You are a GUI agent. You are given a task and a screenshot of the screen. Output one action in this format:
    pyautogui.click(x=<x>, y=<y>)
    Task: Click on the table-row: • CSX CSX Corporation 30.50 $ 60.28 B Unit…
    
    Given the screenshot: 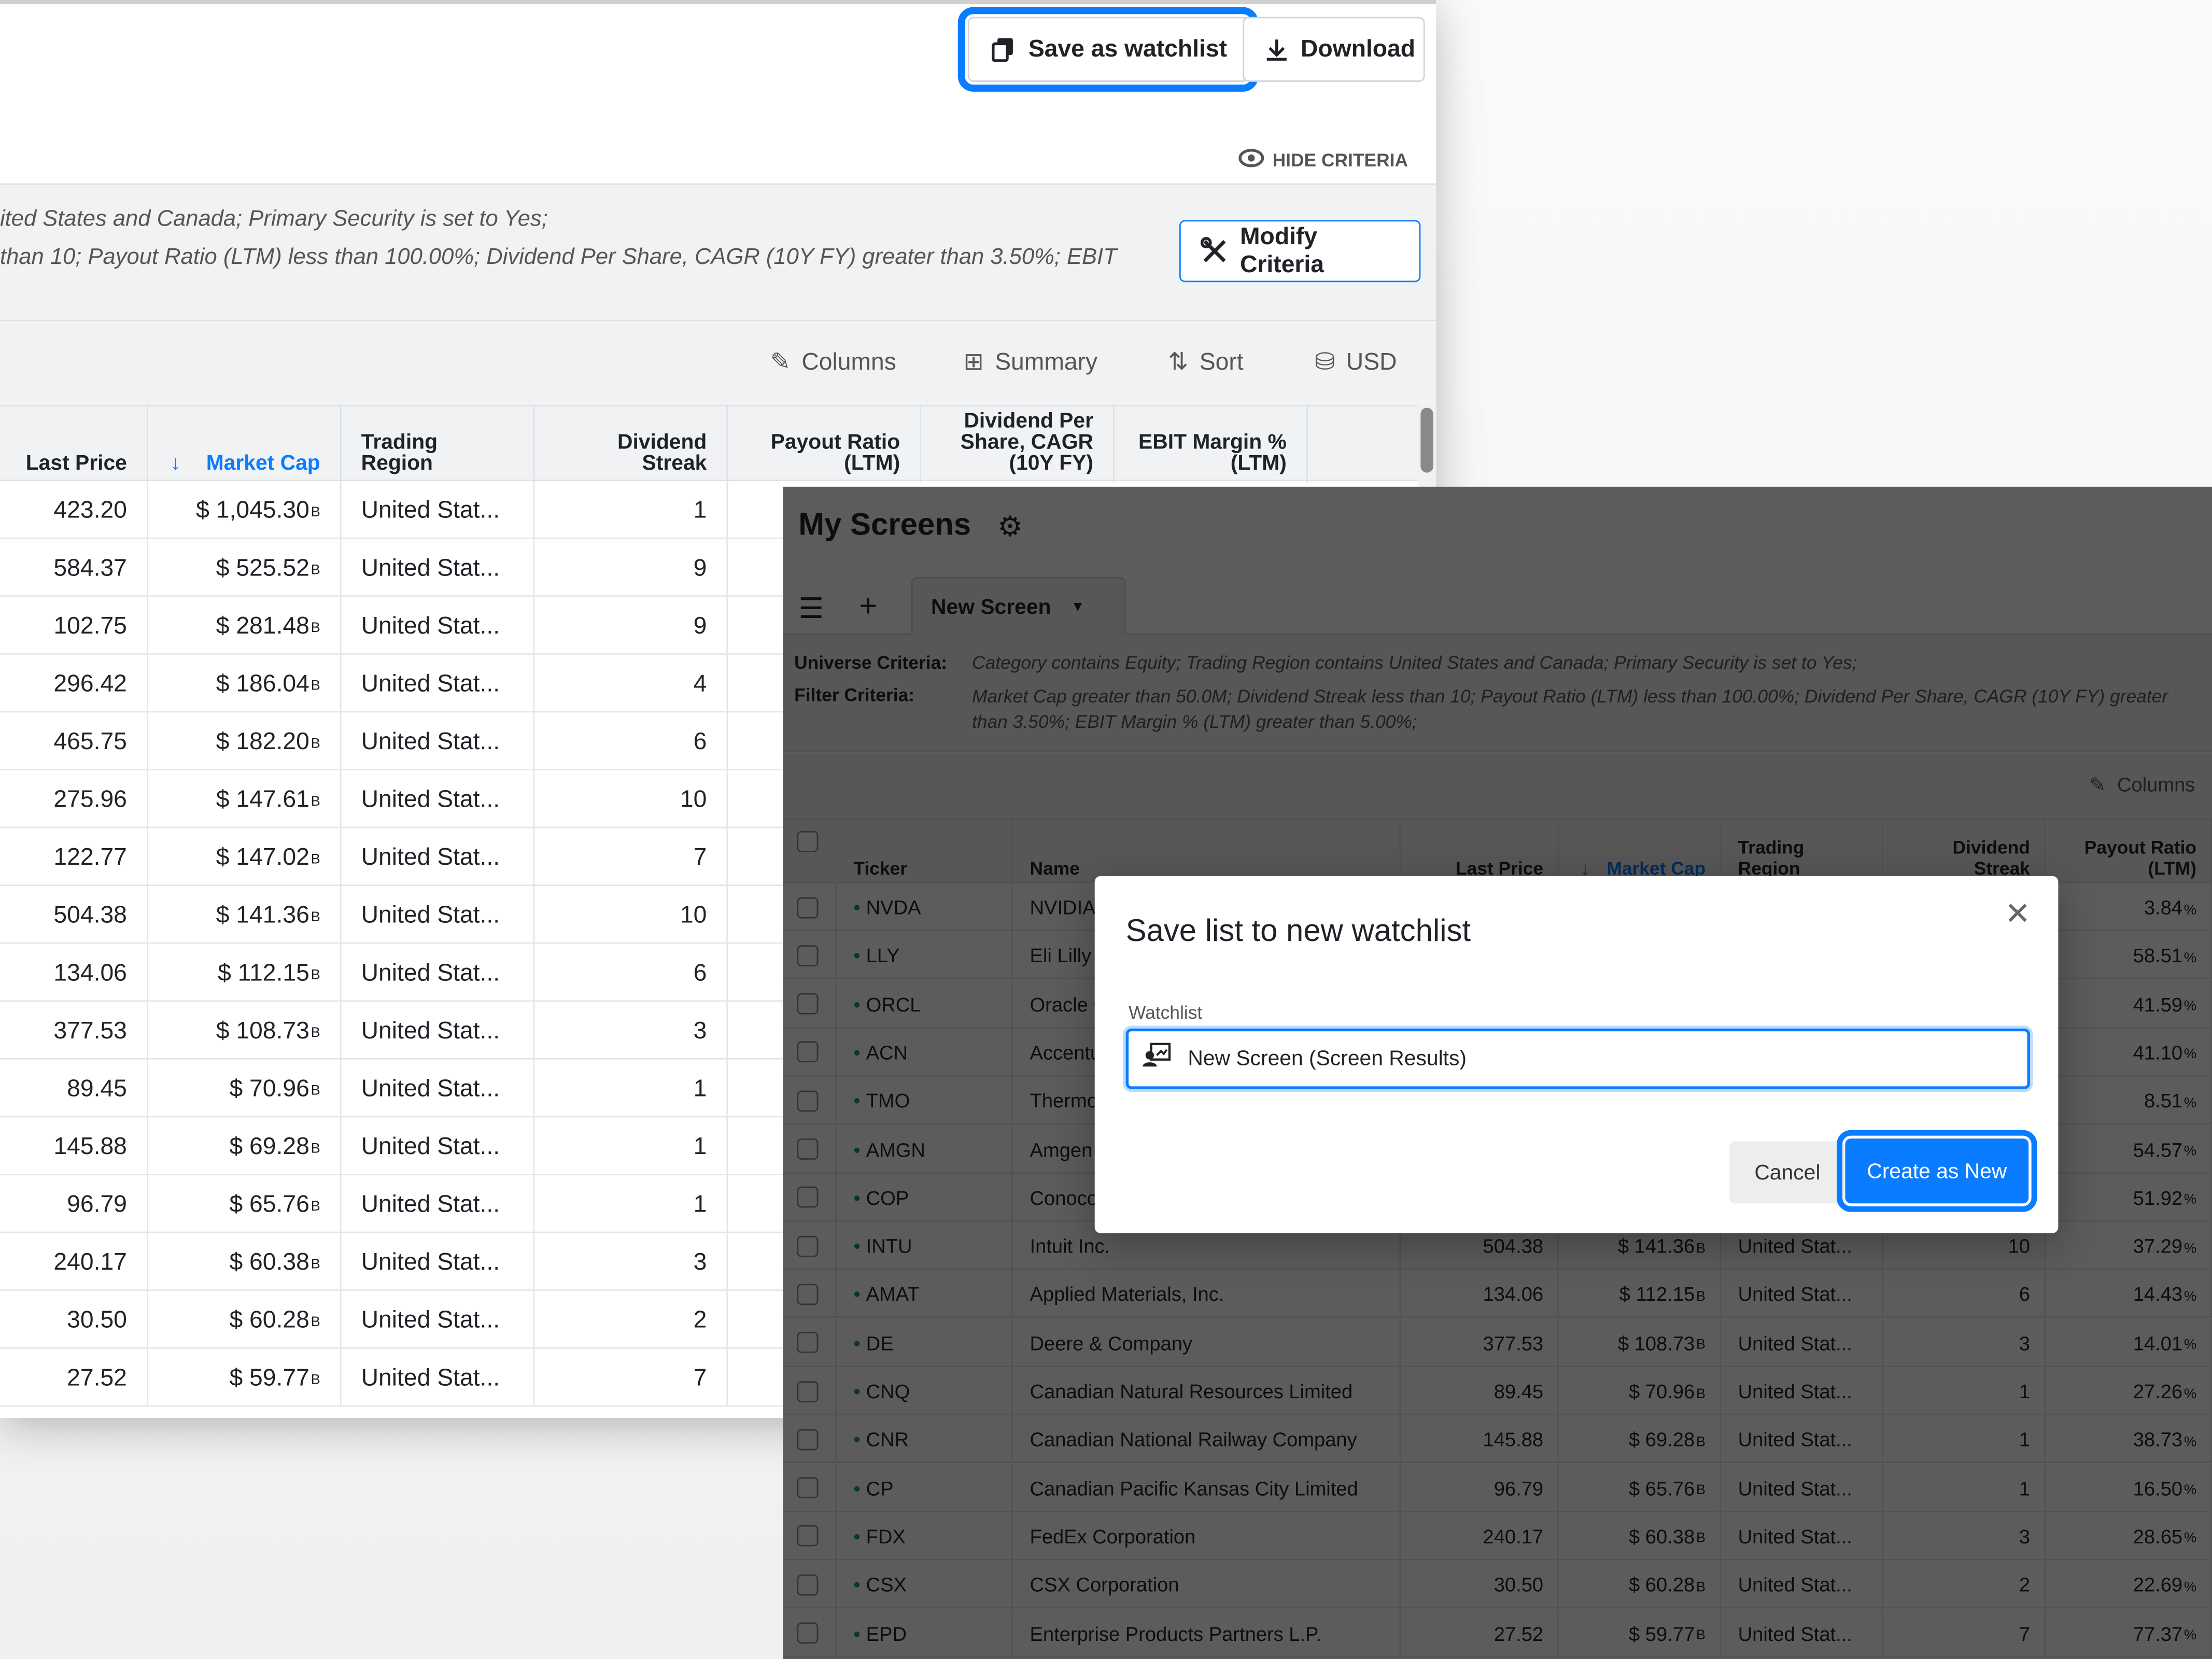 What is the action you would take?
    pyautogui.click(x=1497, y=1584)
    